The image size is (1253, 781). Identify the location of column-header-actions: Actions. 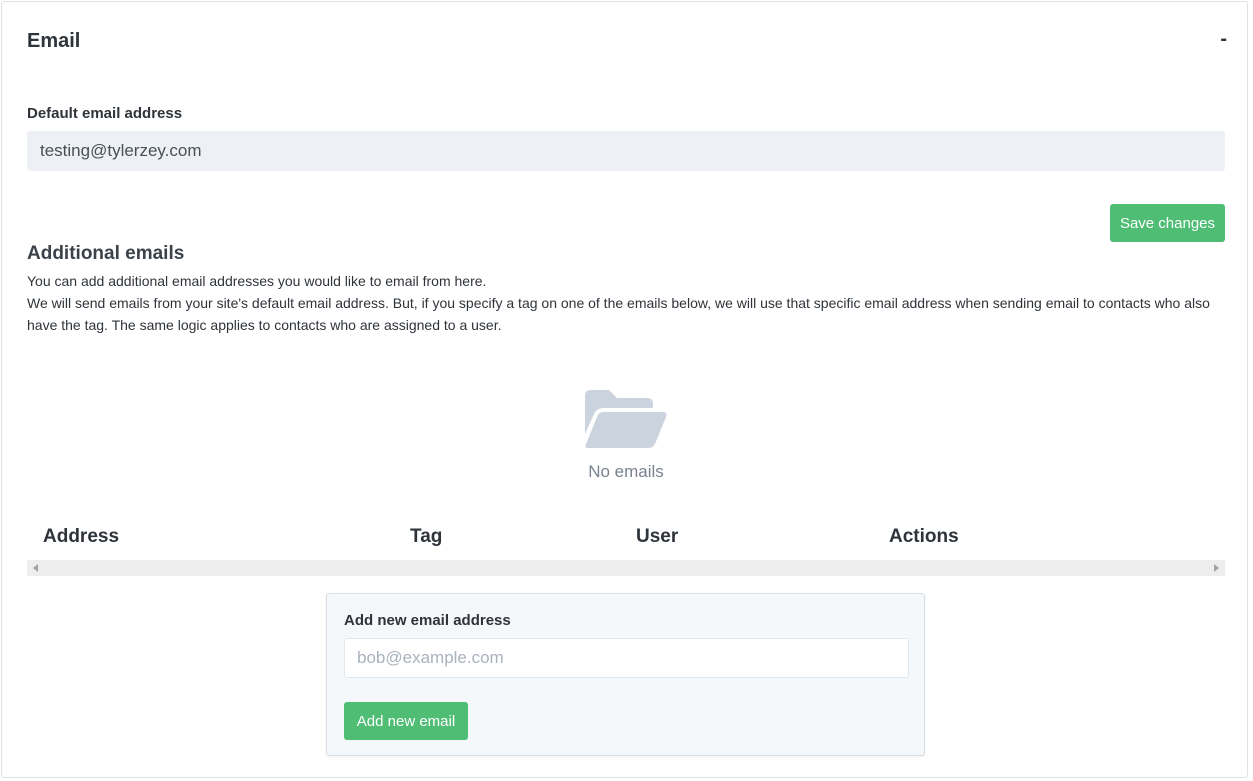
(924, 536).